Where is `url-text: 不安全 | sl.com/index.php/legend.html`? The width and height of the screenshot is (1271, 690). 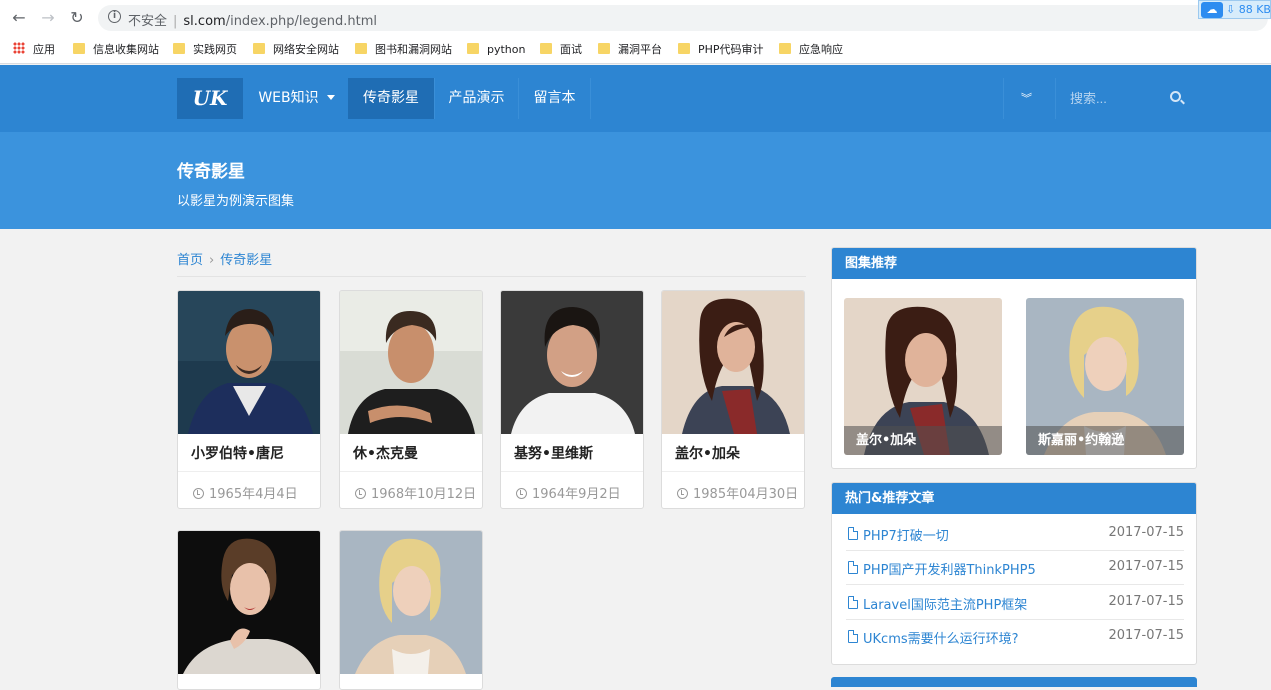
url-text: 不安全 | sl.com/index.php/legend.html is located at coordinates (252, 19).